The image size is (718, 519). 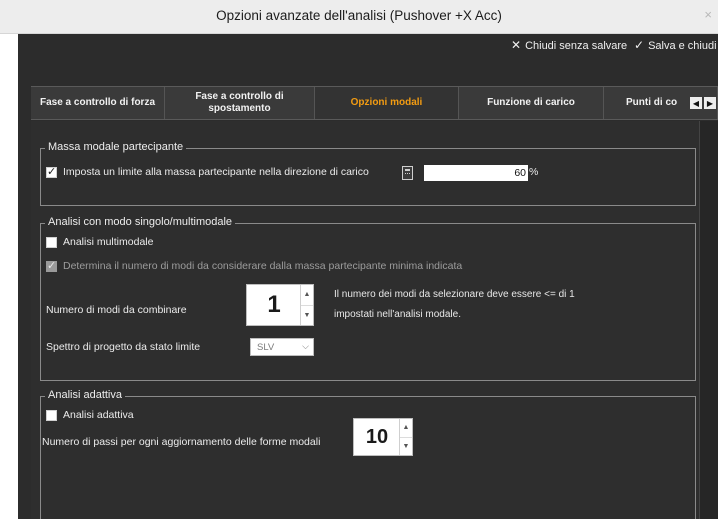 What do you see at coordinates (639, 45) in the screenshot?
I see `check-icon: ✓` at bounding box center [639, 45].